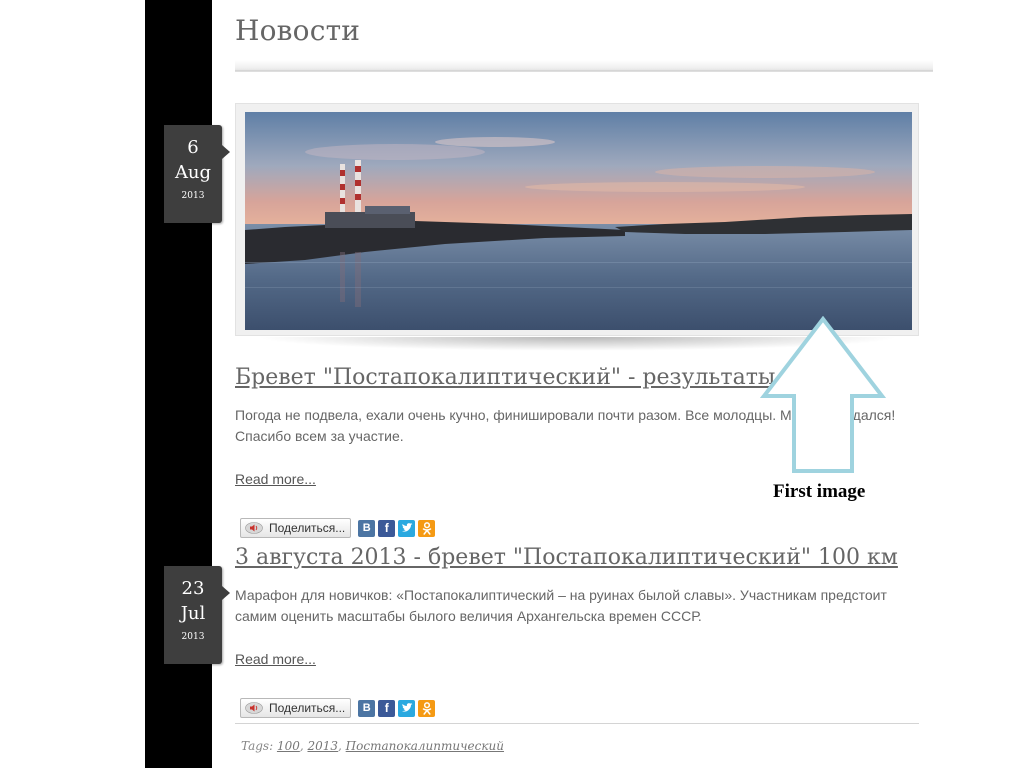  I want to click on date-badge: 6 Aug 2013, so click(197, 174).